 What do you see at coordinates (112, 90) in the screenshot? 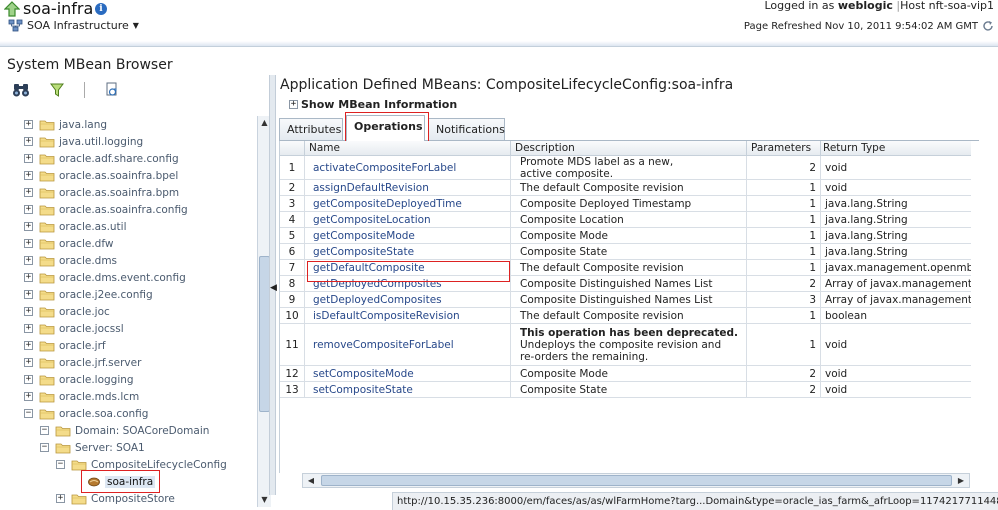
I see `refresh-tree-button` at bounding box center [112, 90].